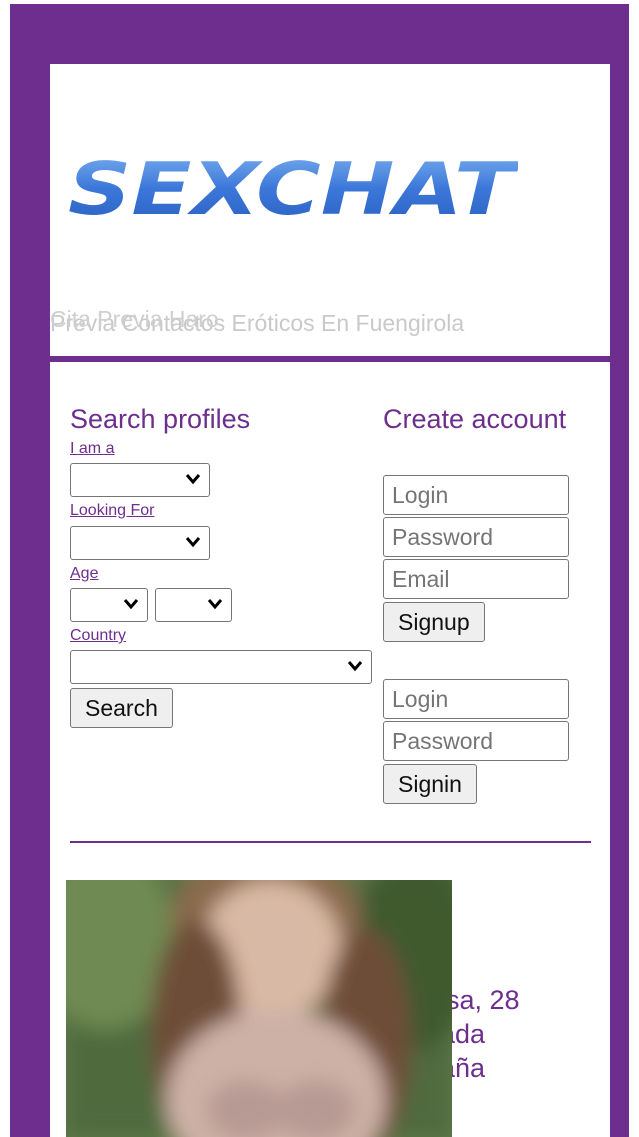 This screenshot has width=639, height=1137. Describe the element at coordinates (98, 635) in the screenshot. I see `country-label: Country` at that location.